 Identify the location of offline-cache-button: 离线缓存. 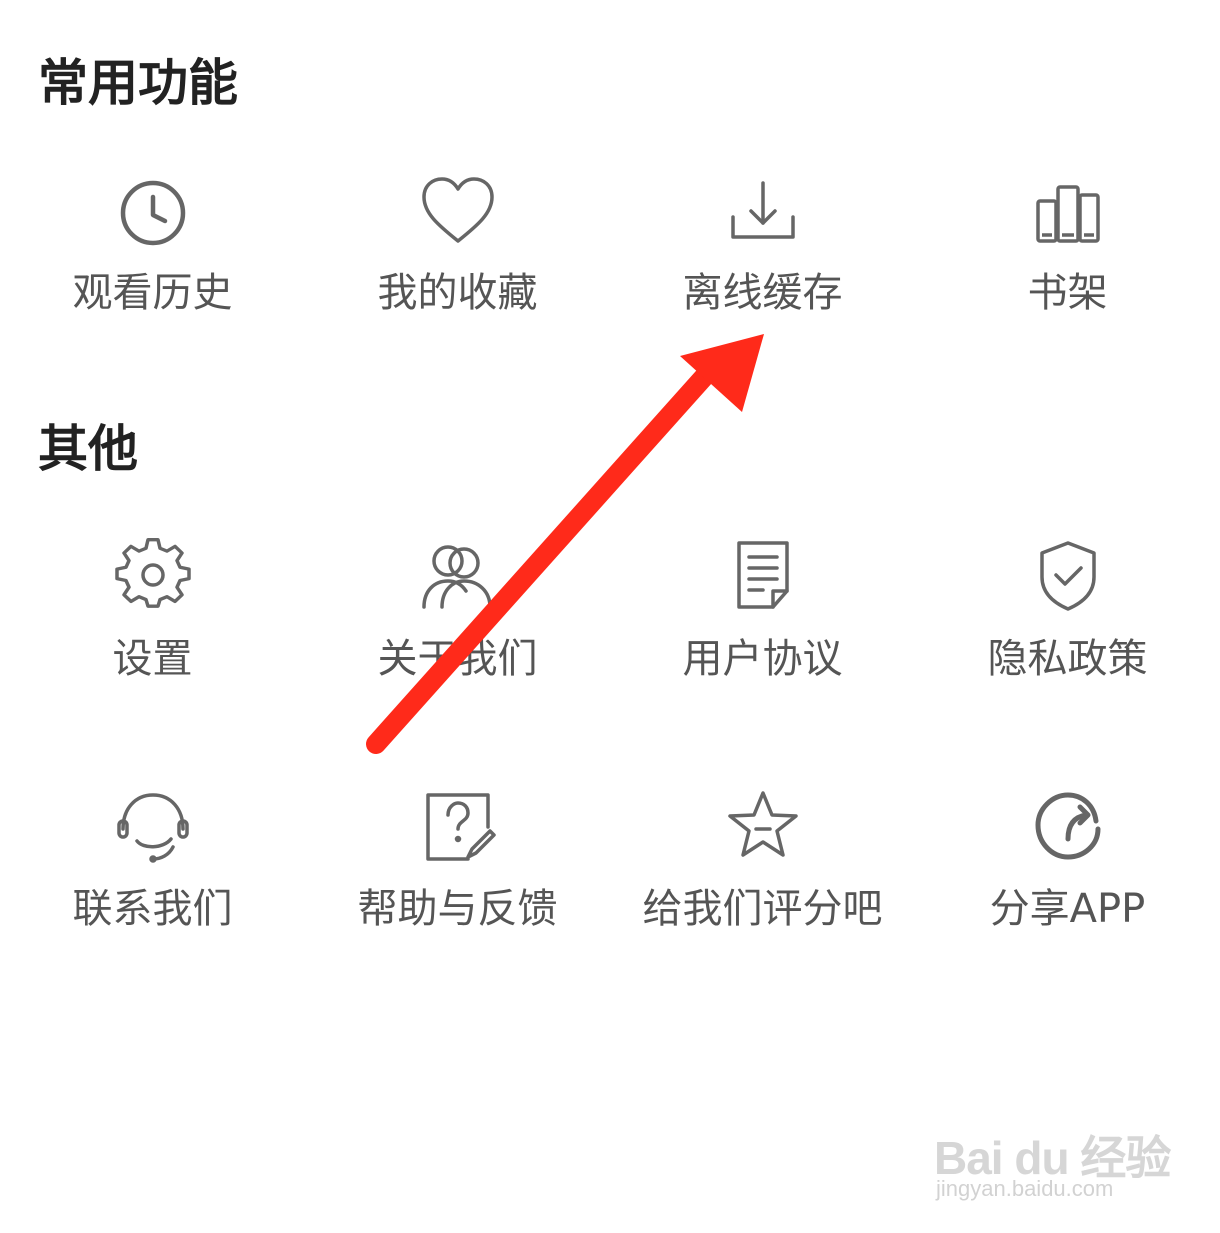
(762, 266).